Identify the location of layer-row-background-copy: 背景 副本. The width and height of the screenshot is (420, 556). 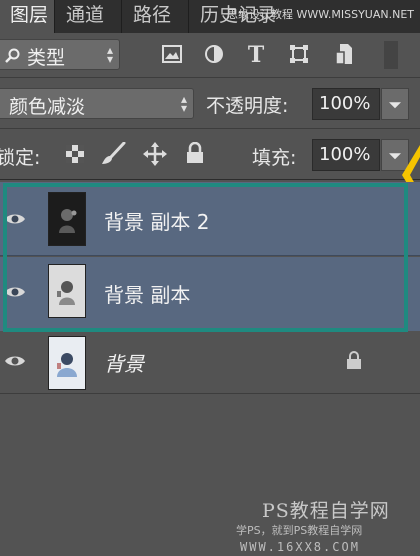
(210, 294).